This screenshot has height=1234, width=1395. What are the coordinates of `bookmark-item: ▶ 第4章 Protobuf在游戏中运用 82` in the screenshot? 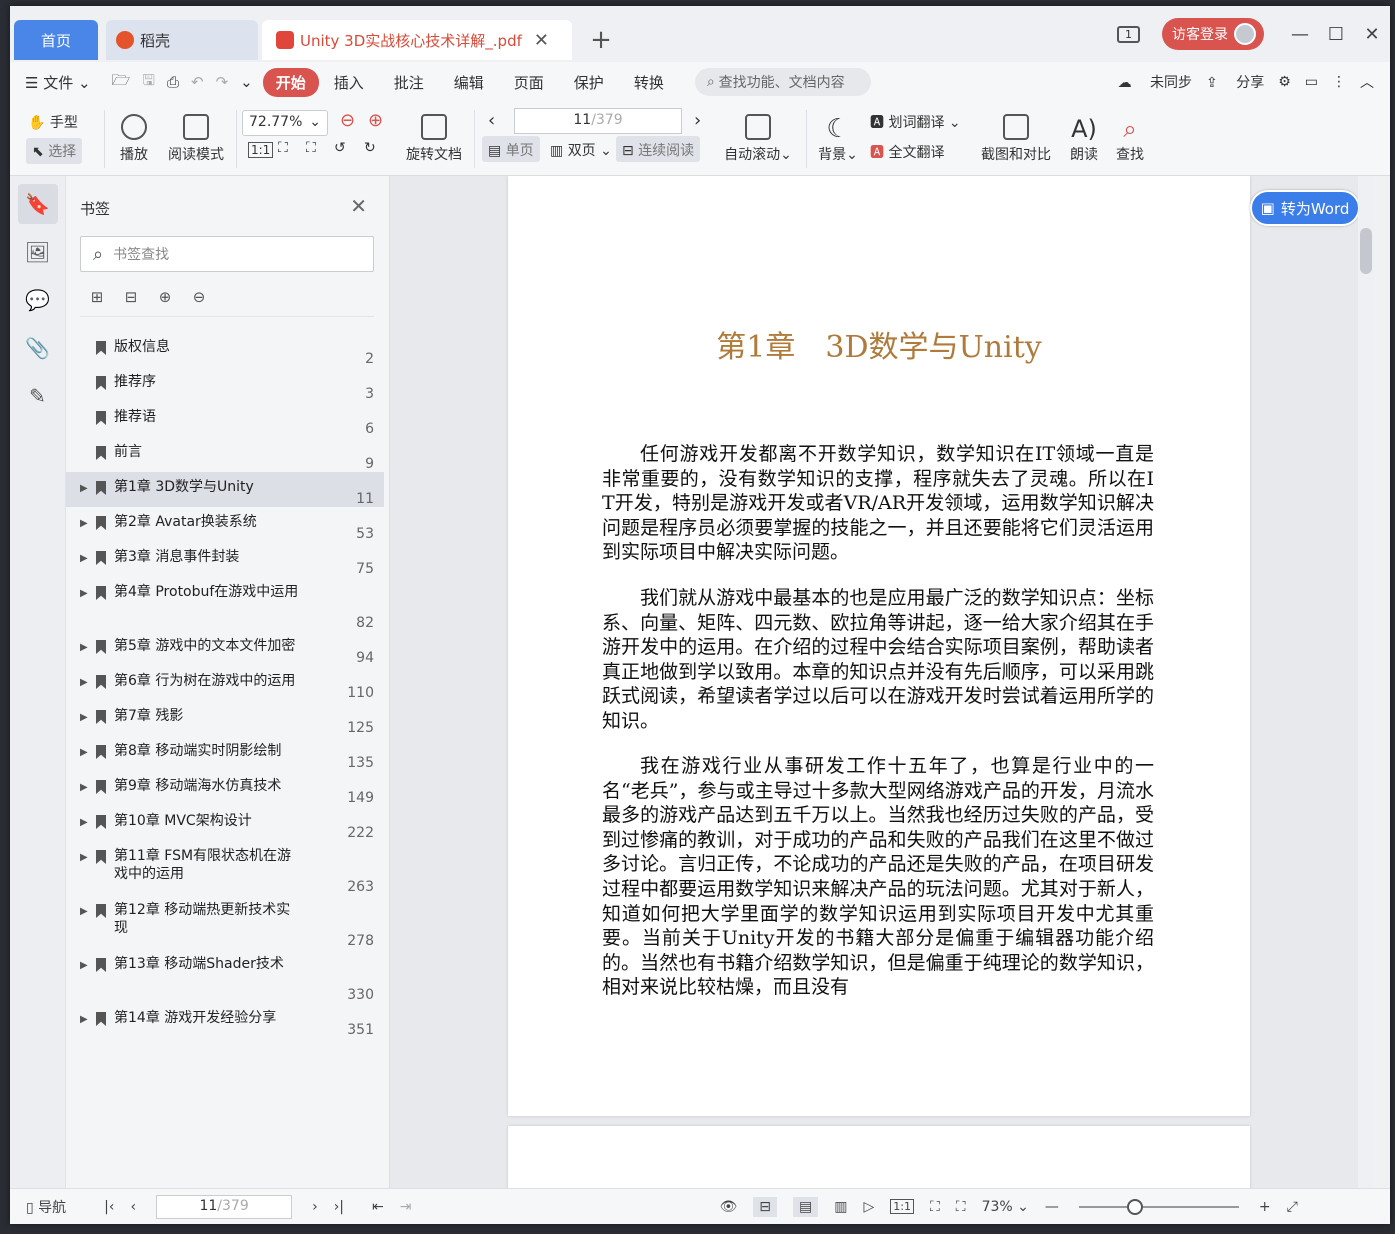 It's located at (225, 604).